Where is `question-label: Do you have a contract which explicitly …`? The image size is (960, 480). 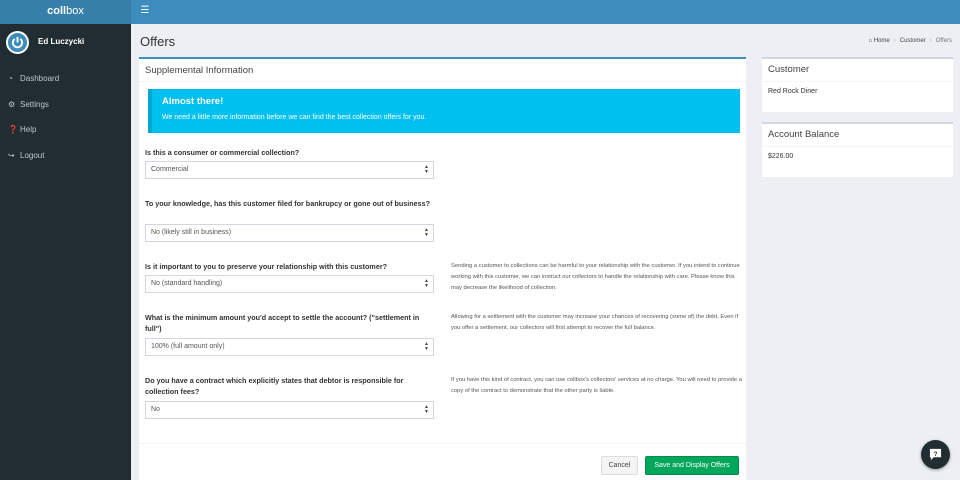 question-label: Do you have a contract which explicitly … is located at coordinates (274, 386).